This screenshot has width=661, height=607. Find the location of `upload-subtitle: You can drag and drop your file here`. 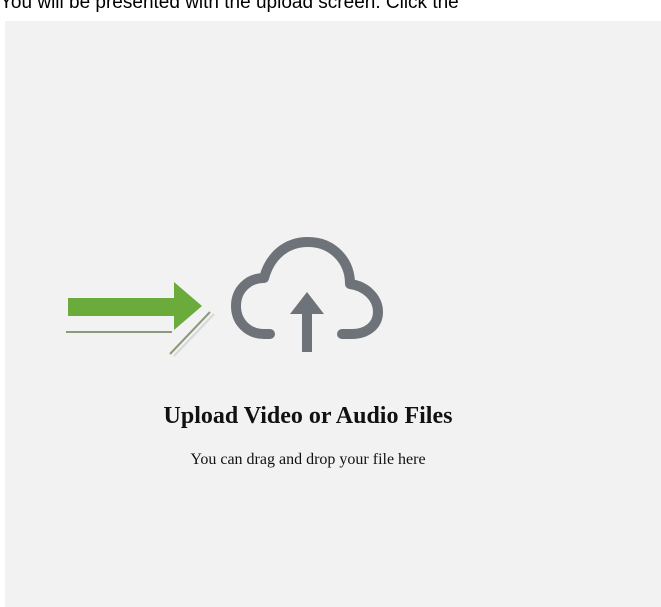

upload-subtitle: You can drag and drop your file here is located at coordinates (308, 459).